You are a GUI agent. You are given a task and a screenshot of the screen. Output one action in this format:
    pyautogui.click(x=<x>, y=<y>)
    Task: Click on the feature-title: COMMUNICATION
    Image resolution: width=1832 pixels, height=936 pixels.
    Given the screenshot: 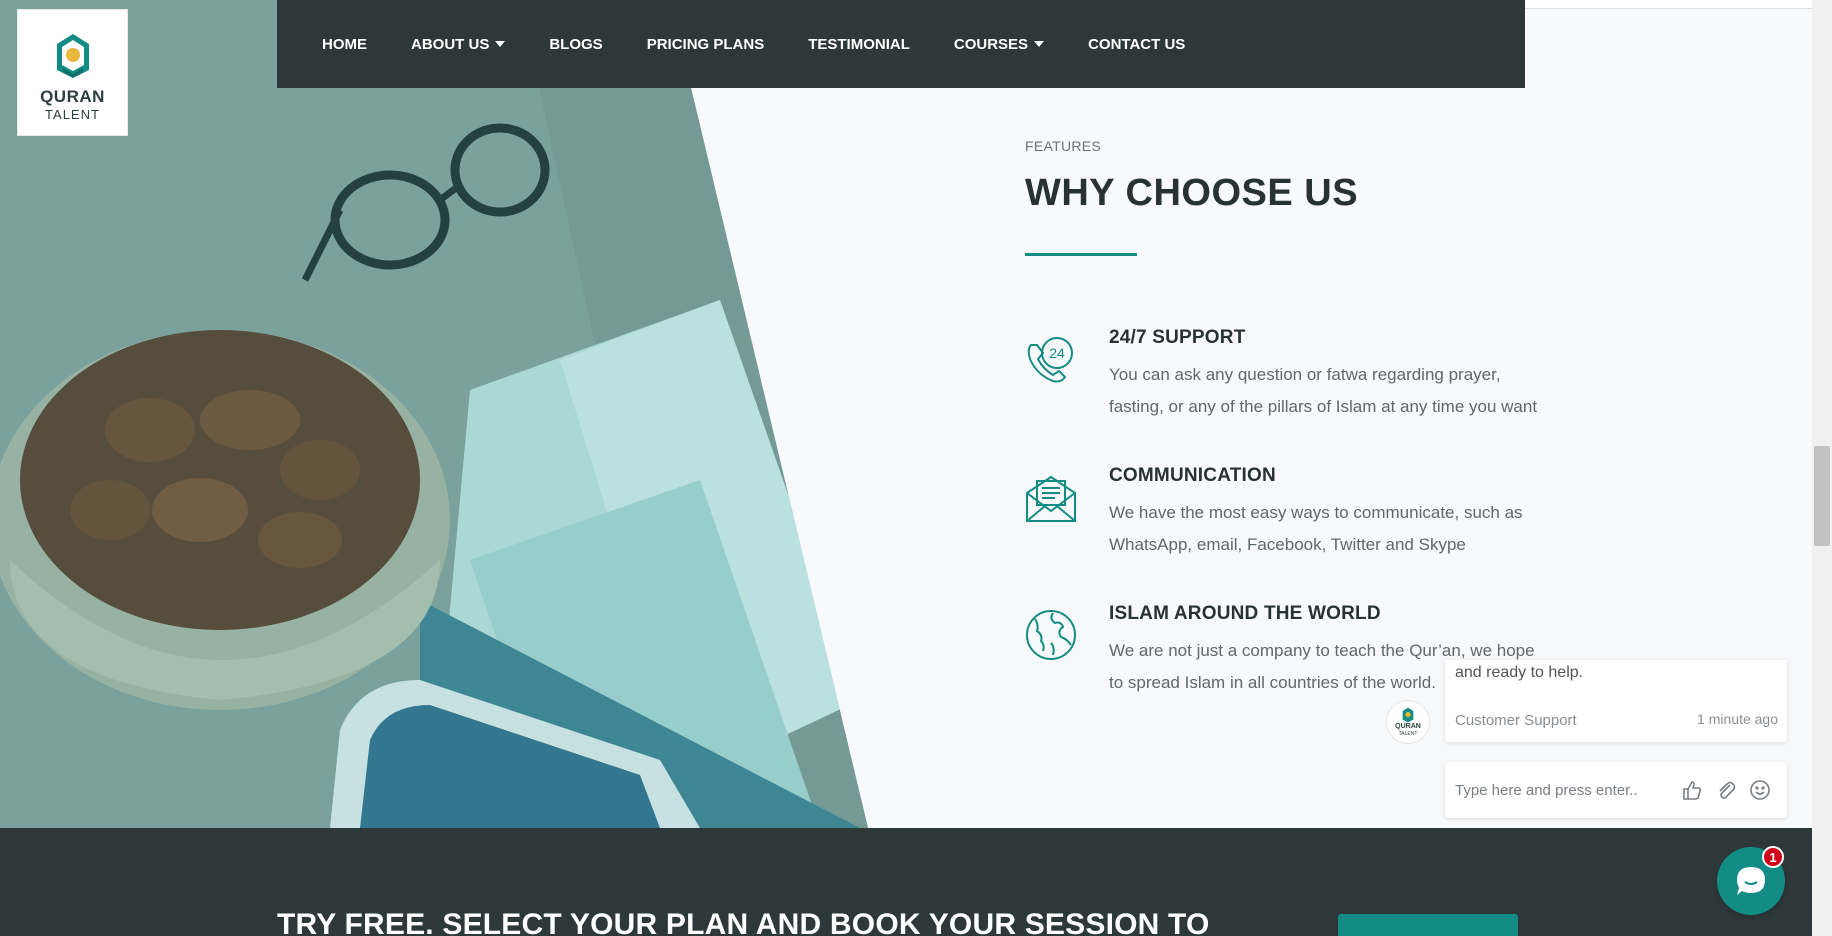 What is the action you would take?
    pyautogui.click(x=1192, y=475)
    